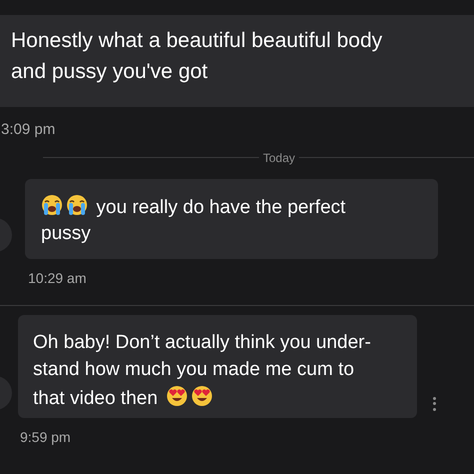  Describe the element at coordinates (193, 206) in the screenshot. I see `message-text: you really do have the perfect` at that location.